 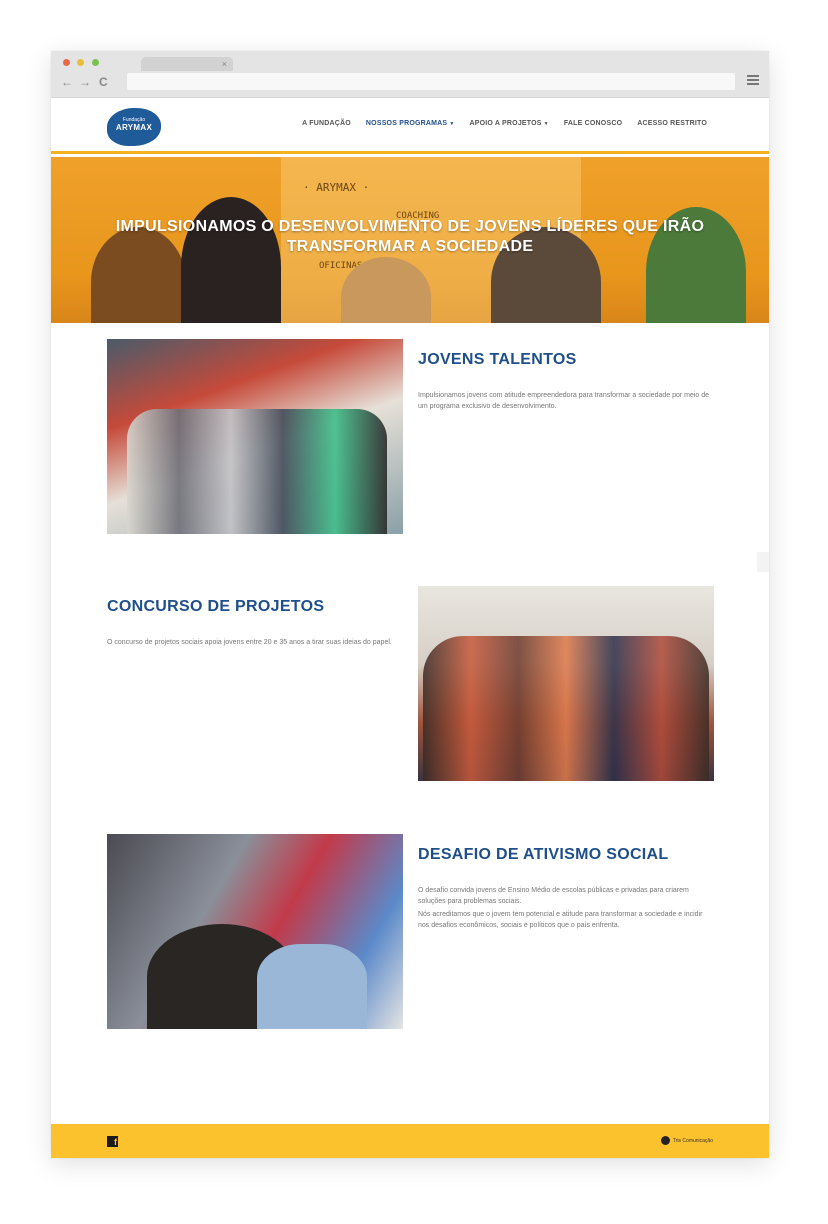 What do you see at coordinates (326, 123) in the screenshot?
I see `nav-a-fundacao: A FUNDAÇÃO` at bounding box center [326, 123].